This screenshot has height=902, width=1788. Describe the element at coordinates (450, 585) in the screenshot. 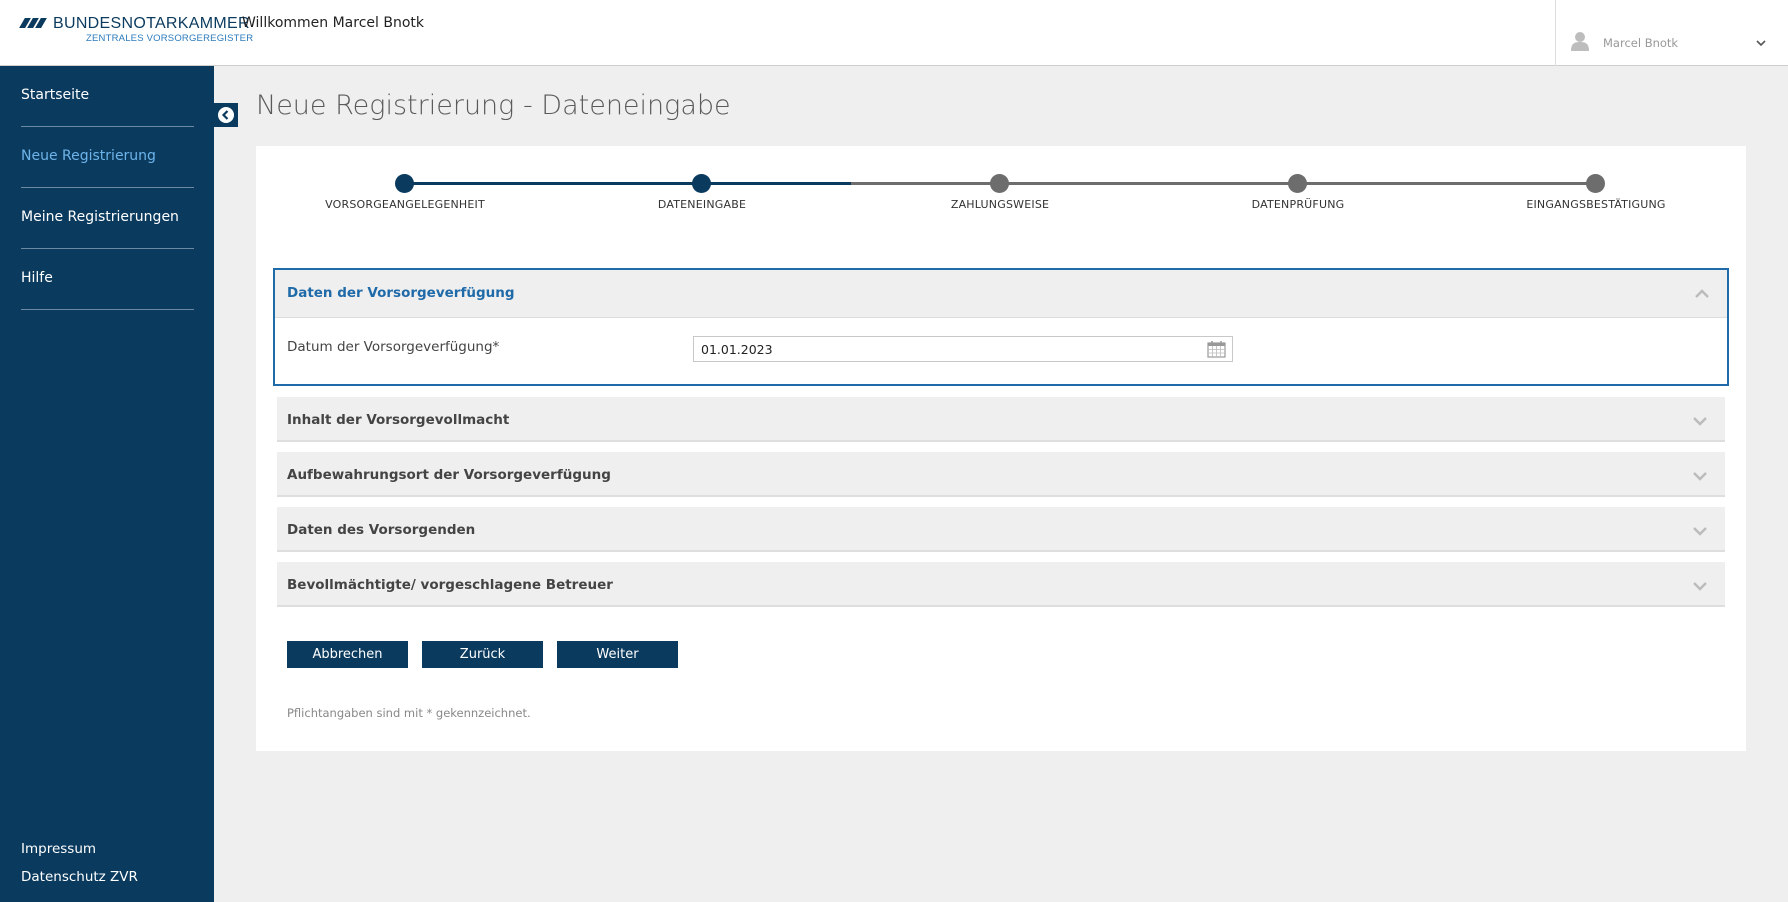

I see `section-title: Bevollmächtigte/ vorgeschlagene Betreuer` at that location.